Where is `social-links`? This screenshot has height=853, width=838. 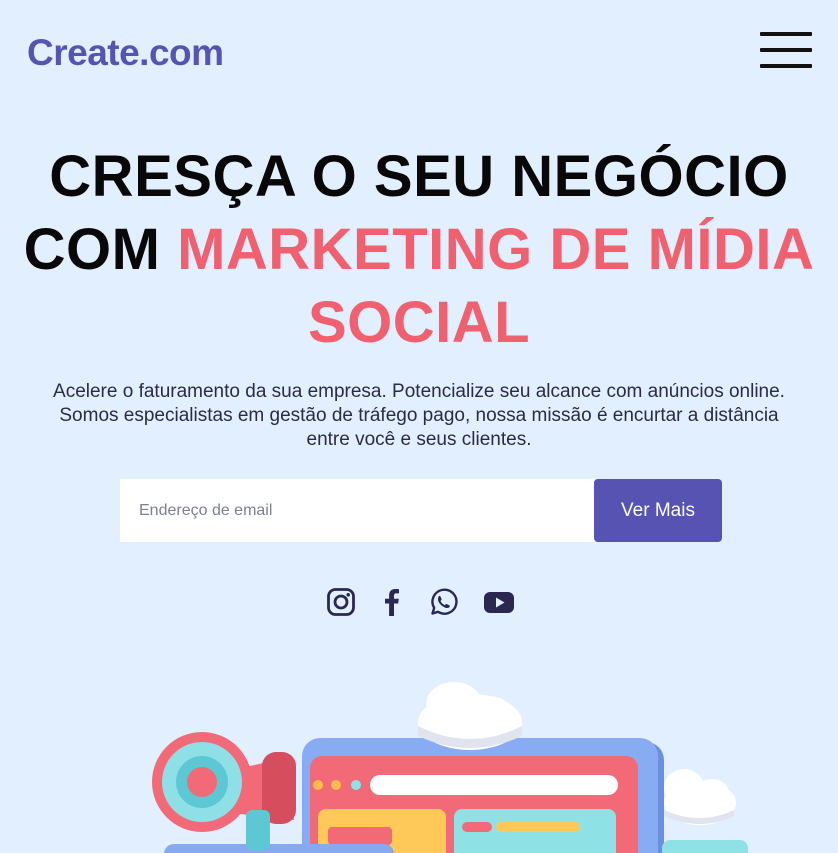
social-links is located at coordinates (419, 602).